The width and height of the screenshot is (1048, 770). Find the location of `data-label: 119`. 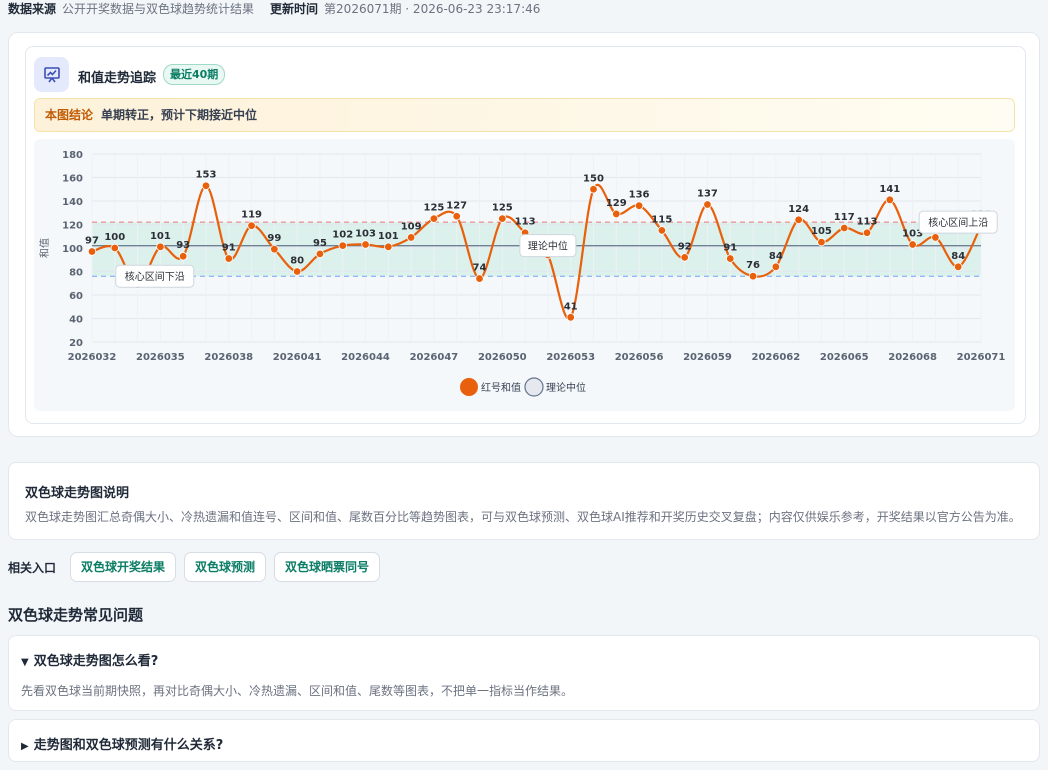

data-label: 119 is located at coordinates (251, 215).